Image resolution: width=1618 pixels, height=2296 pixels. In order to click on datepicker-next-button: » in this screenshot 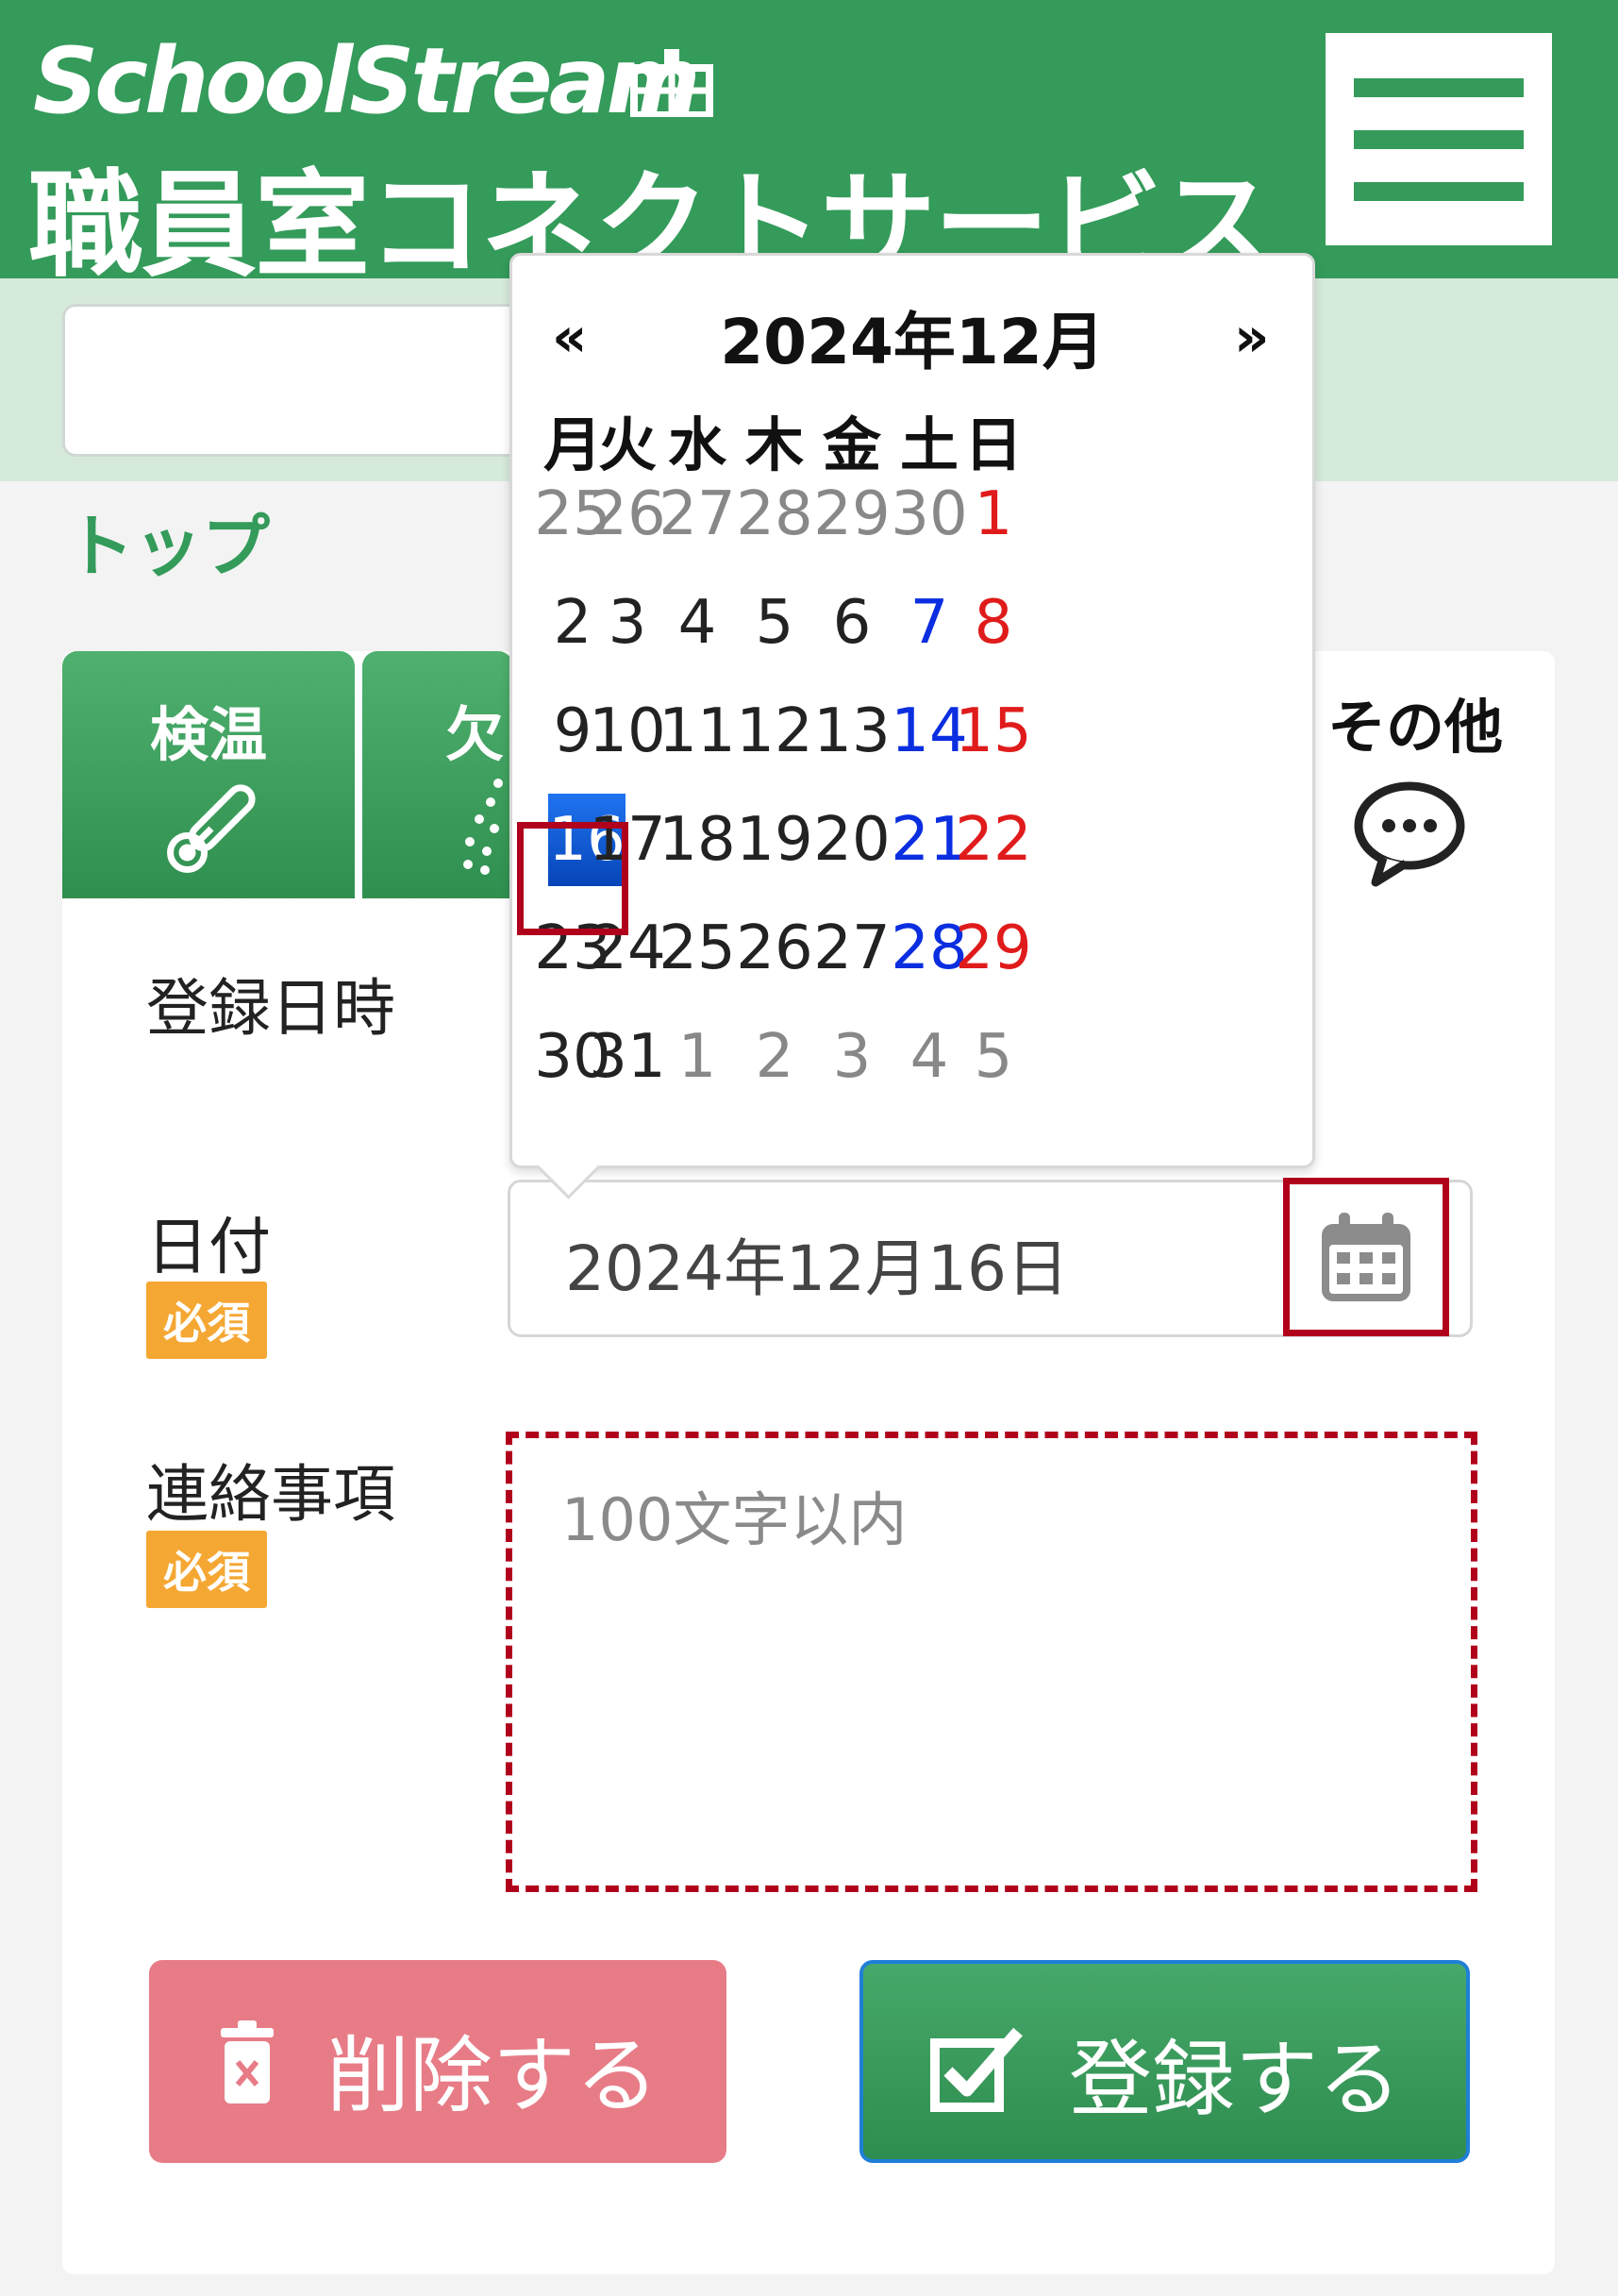, I will do `click(1251, 337)`.